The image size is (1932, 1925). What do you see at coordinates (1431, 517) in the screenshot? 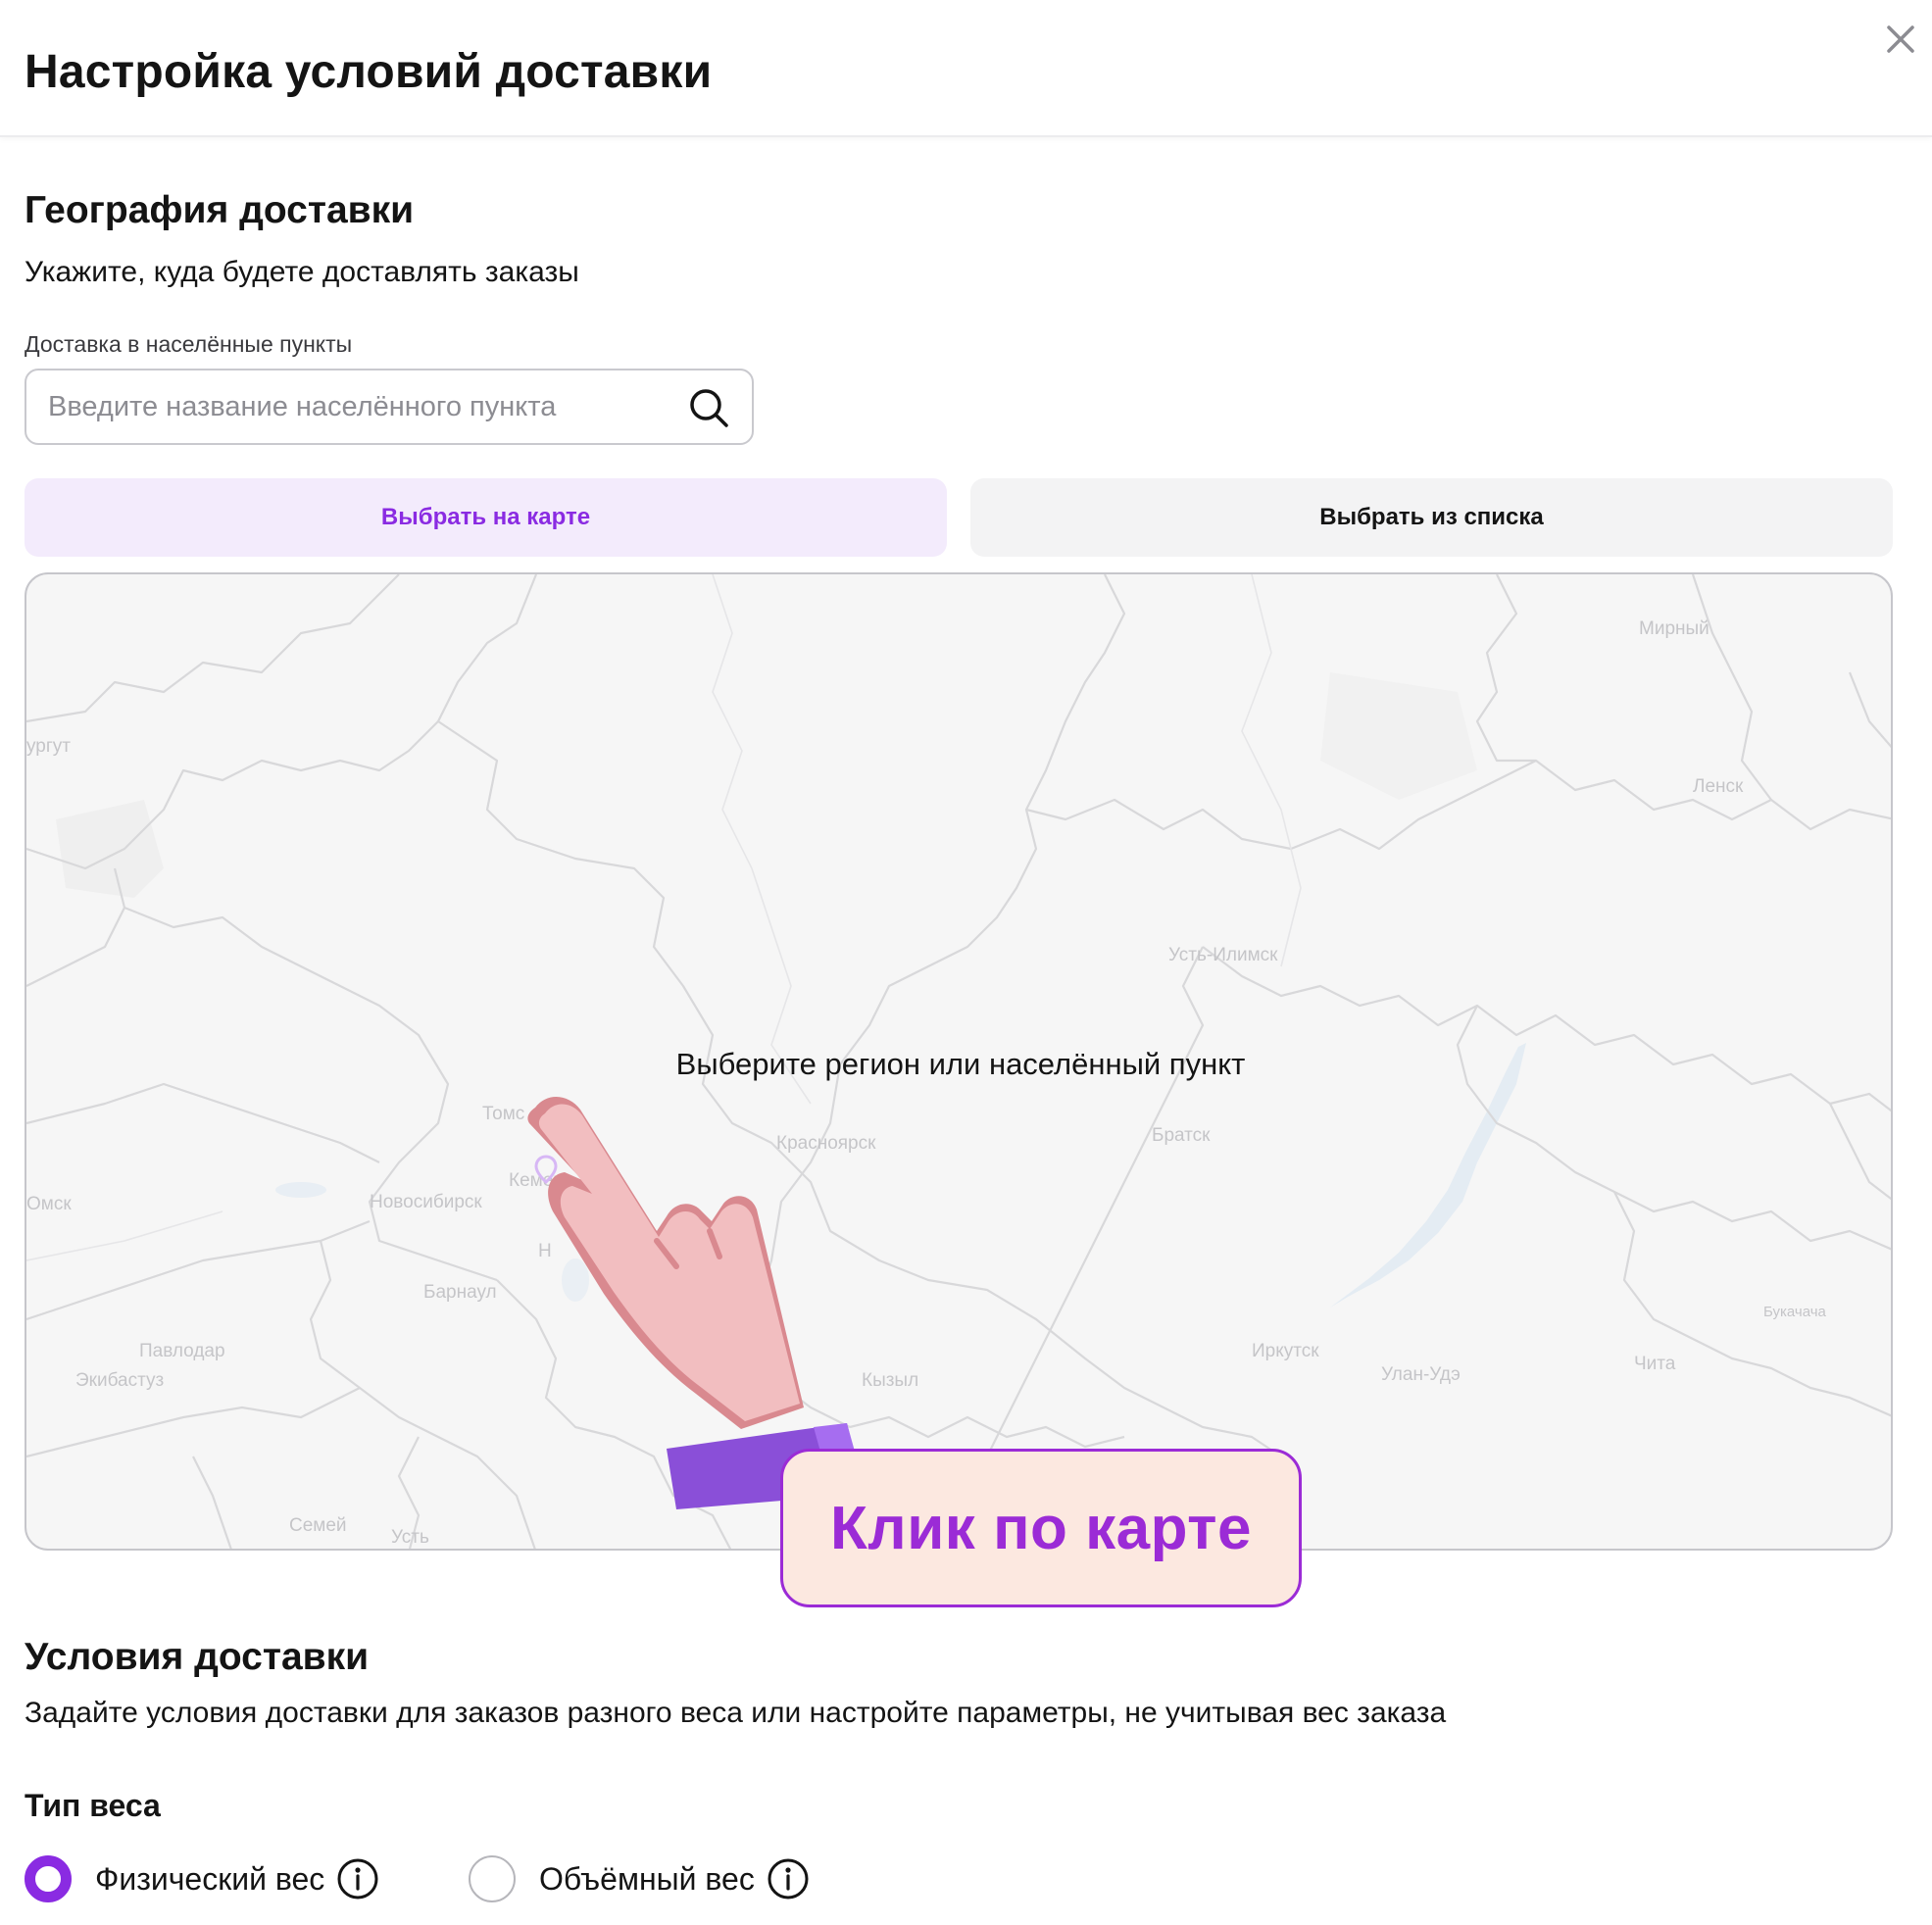
I see `tab-select-from-list: Выбрать из списка` at bounding box center [1431, 517].